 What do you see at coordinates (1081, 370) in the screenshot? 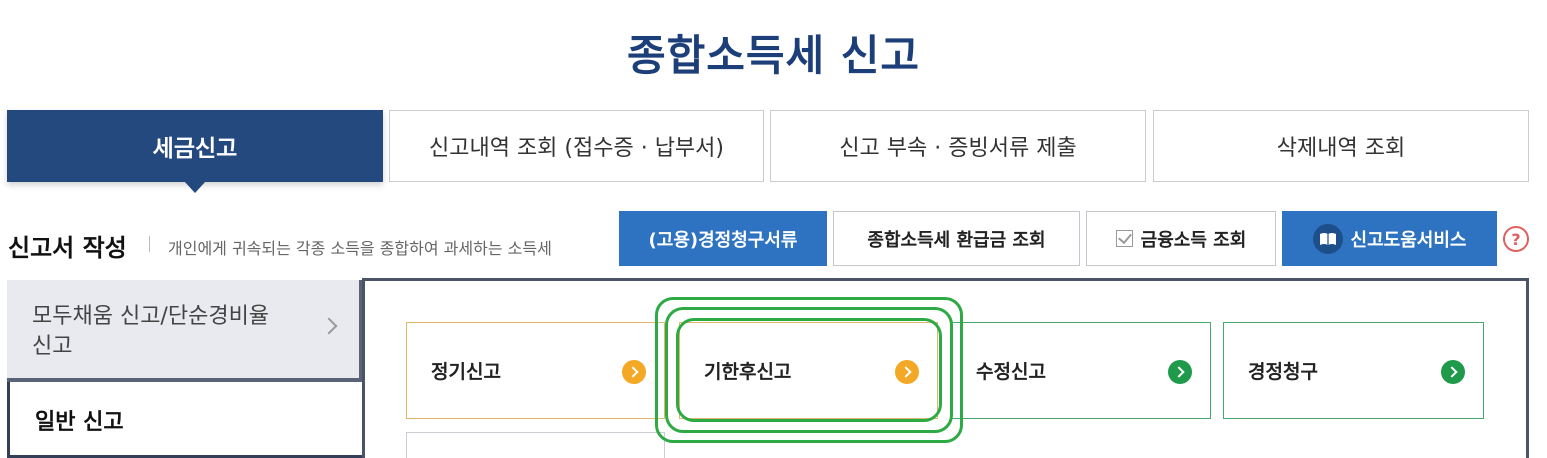
I see `card-amended-filing: 수정신고` at bounding box center [1081, 370].